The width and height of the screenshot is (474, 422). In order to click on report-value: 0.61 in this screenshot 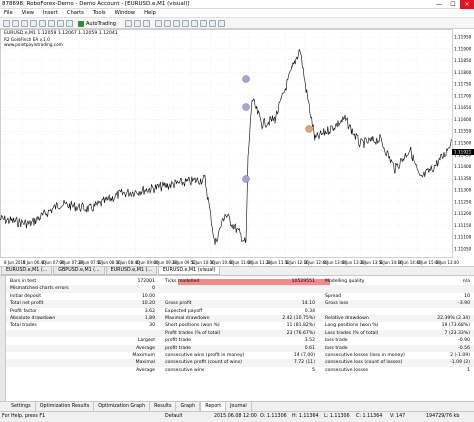, I will do `click(309, 348)`.